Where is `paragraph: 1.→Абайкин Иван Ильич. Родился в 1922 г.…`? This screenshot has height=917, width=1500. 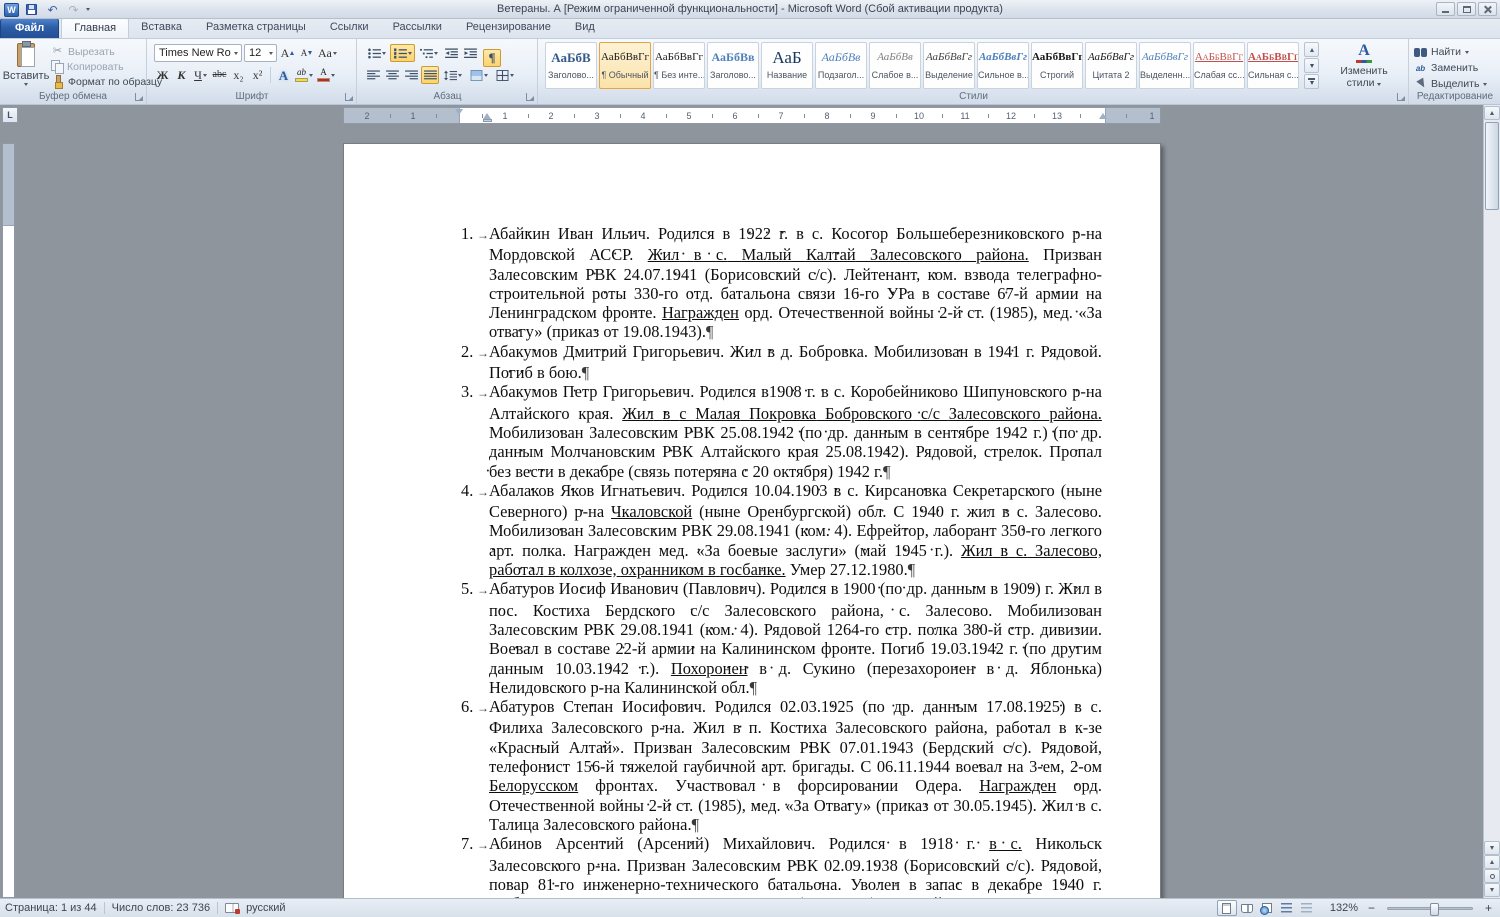 paragraph: 1.→Абайкин Иван Ильич. Родился в 1922 г.… is located at coordinates (781, 283).